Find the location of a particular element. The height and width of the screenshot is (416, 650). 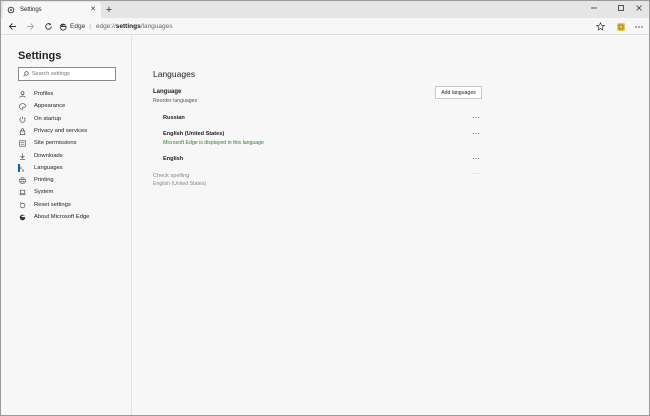

check-spelling-title: Check spelling is located at coordinates (171, 176).